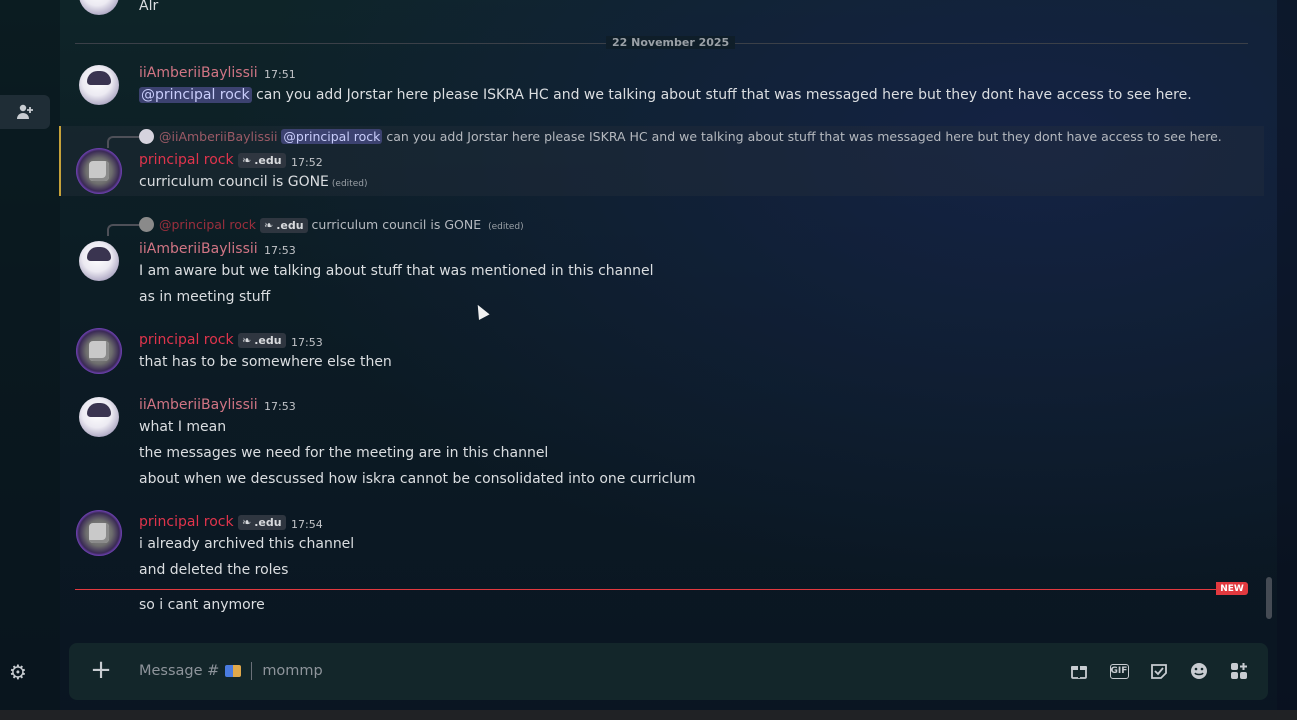 The height and width of the screenshot is (720, 1297). What do you see at coordinates (30, 355) in the screenshot?
I see `server-rail: ⚙` at bounding box center [30, 355].